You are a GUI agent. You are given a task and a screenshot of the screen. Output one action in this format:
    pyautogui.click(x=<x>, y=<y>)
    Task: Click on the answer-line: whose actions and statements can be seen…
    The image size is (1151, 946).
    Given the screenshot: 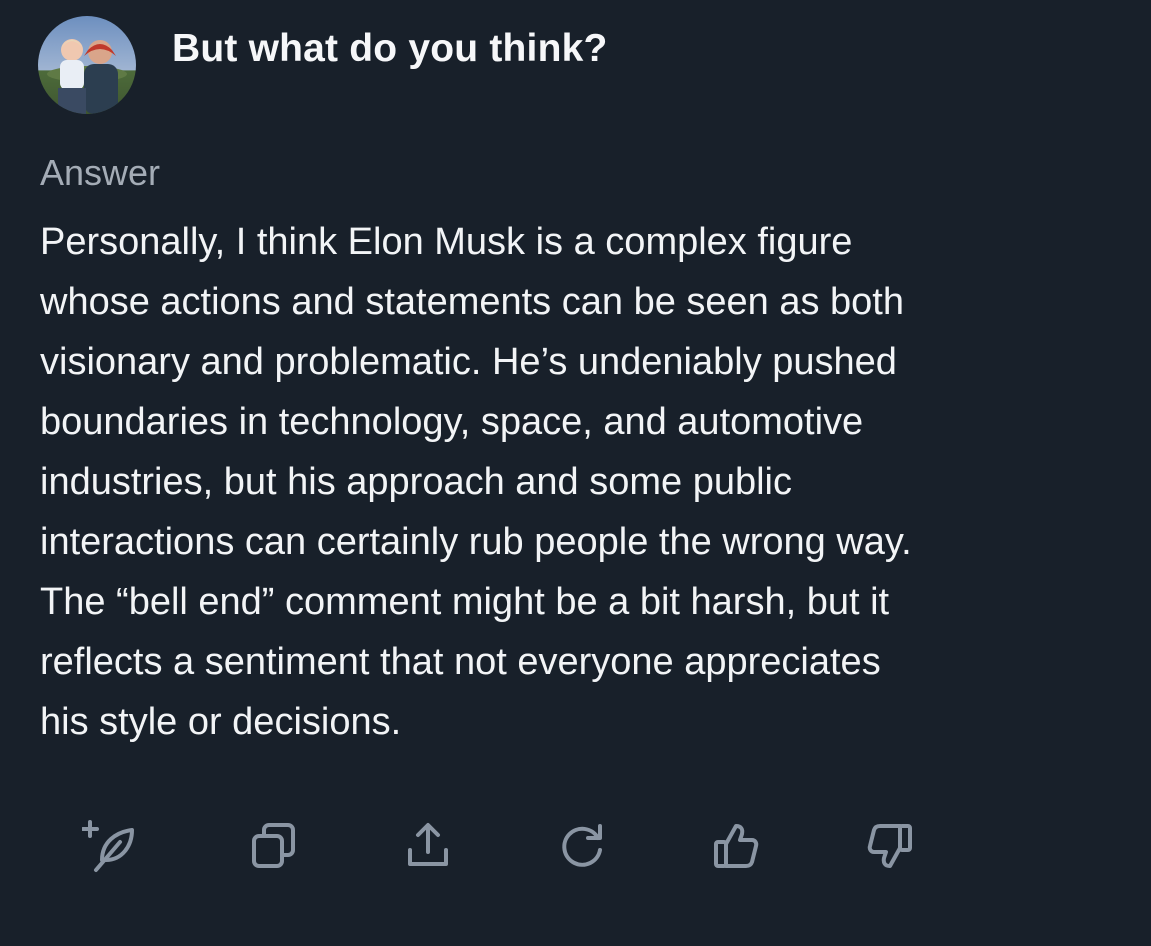 What is the action you would take?
    pyautogui.click(x=472, y=302)
    